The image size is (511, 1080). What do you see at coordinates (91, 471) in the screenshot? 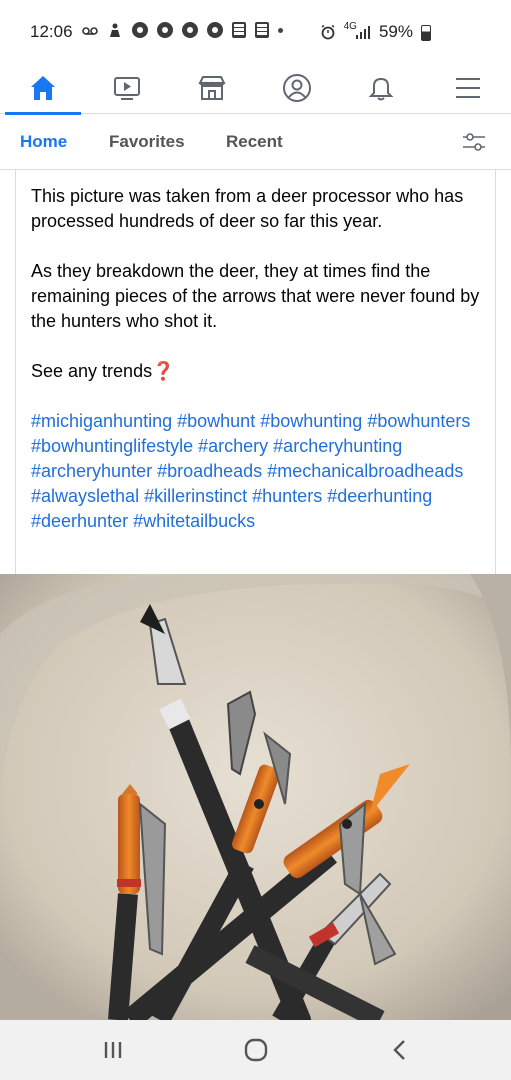
I see `hashtag-link: #archeryhunter` at bounding box center [91, 471].